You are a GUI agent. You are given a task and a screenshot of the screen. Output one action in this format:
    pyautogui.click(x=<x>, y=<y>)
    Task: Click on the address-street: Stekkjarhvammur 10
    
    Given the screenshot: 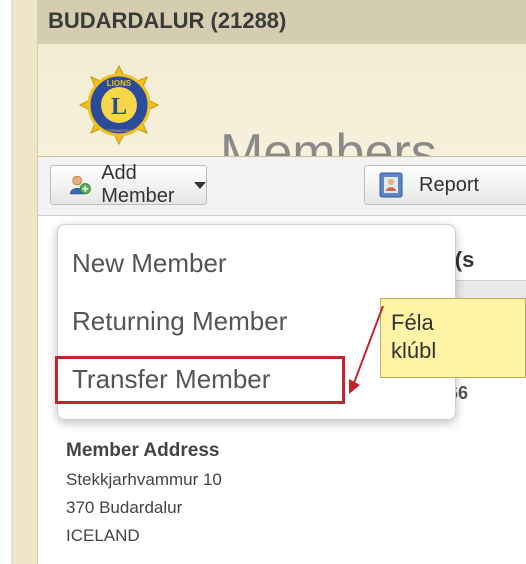 What is the action you would take?
    pyautogui.click(x=144, y=479)
    